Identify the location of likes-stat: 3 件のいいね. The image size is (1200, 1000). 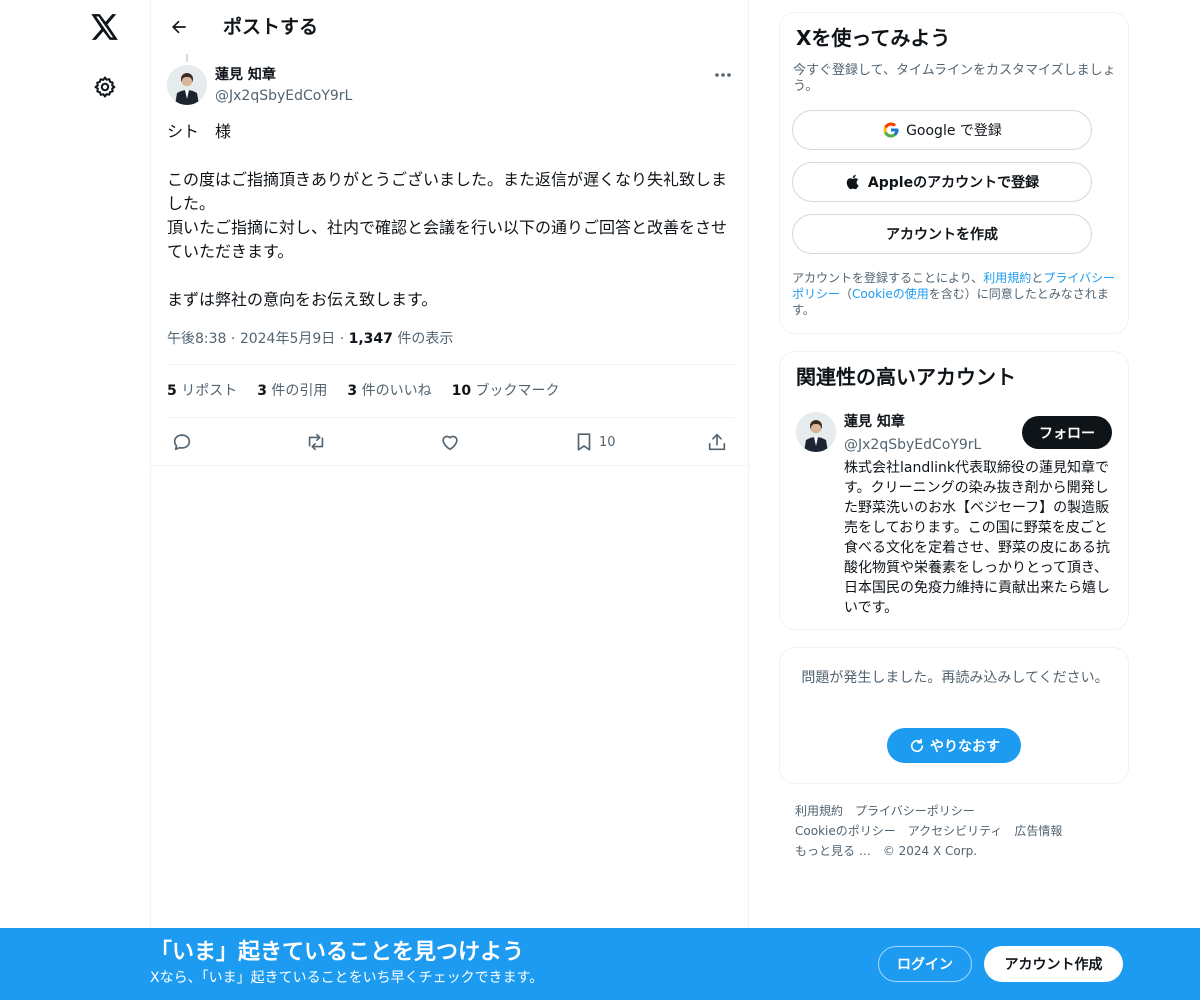
(389, 391).